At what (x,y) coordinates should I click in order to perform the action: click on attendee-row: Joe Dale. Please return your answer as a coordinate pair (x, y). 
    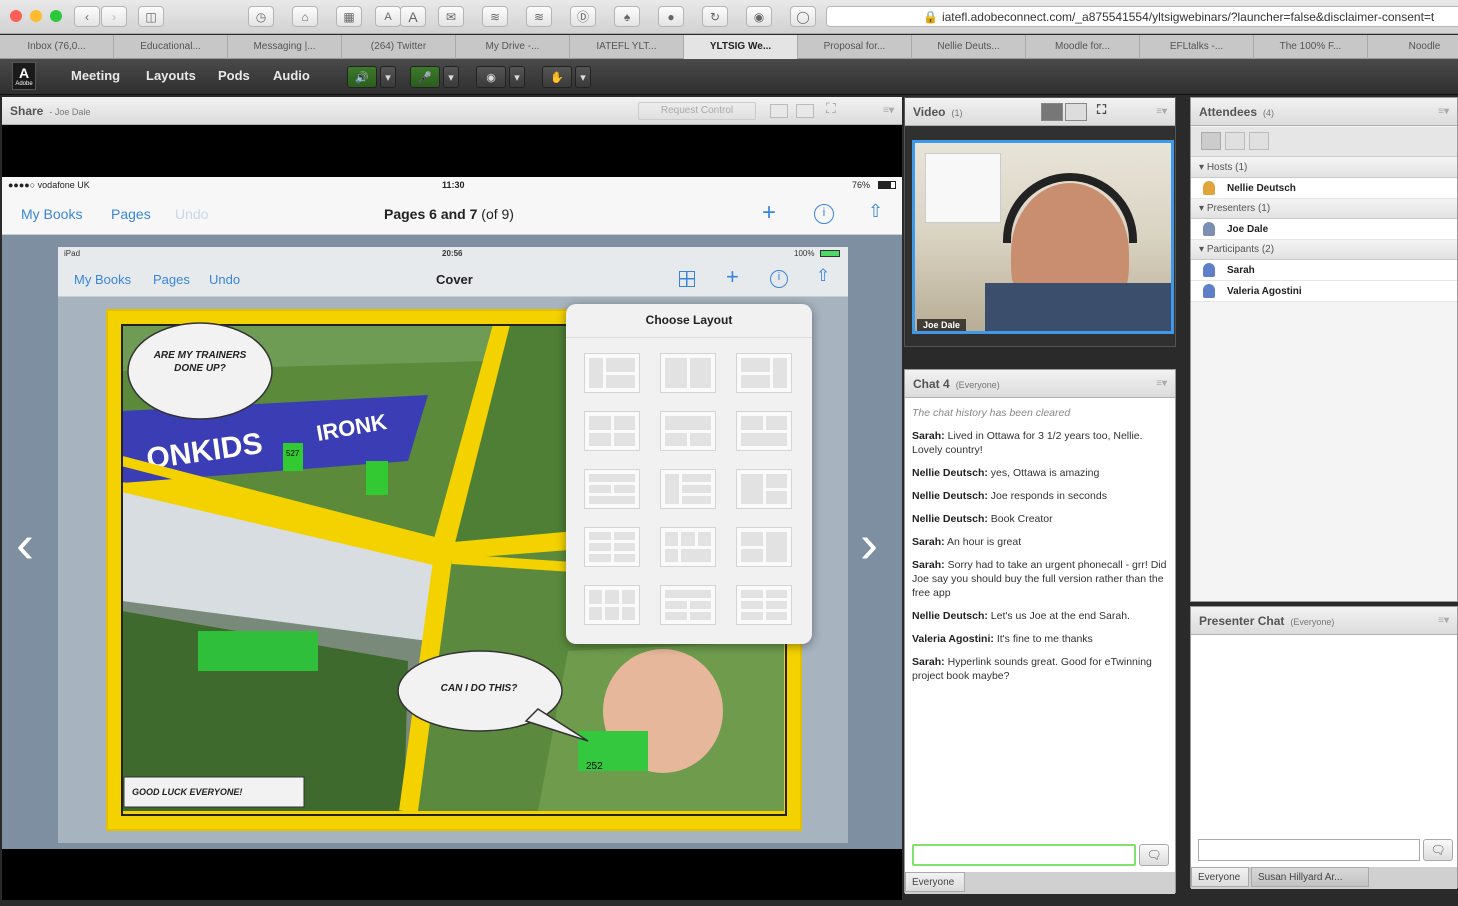
    Looking at the image, I should click on (1324, 229).